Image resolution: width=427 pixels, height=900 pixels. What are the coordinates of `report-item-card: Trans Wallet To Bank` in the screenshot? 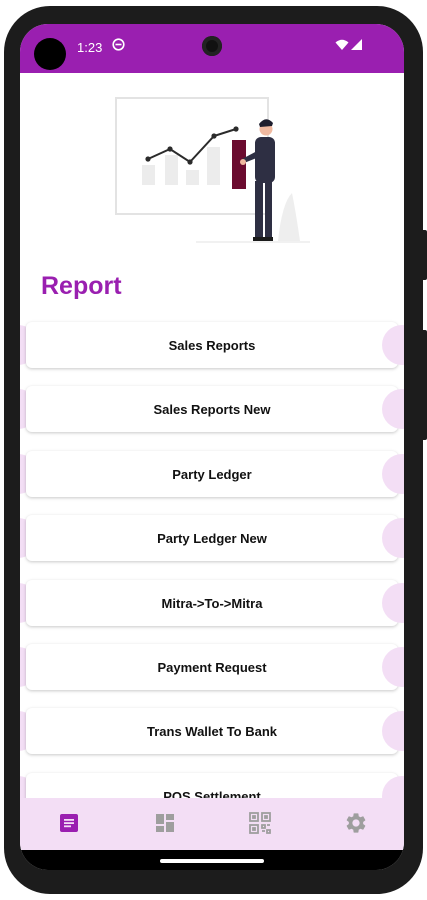 It's located at (212, 731).